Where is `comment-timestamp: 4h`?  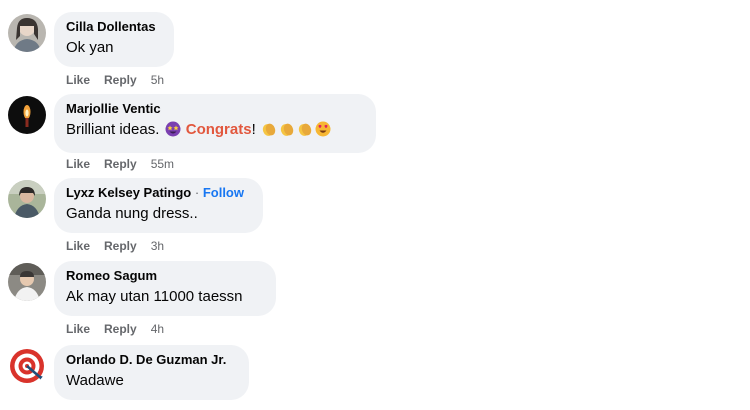 comment-timestamp: 4h is located at coordinates (157, 329).